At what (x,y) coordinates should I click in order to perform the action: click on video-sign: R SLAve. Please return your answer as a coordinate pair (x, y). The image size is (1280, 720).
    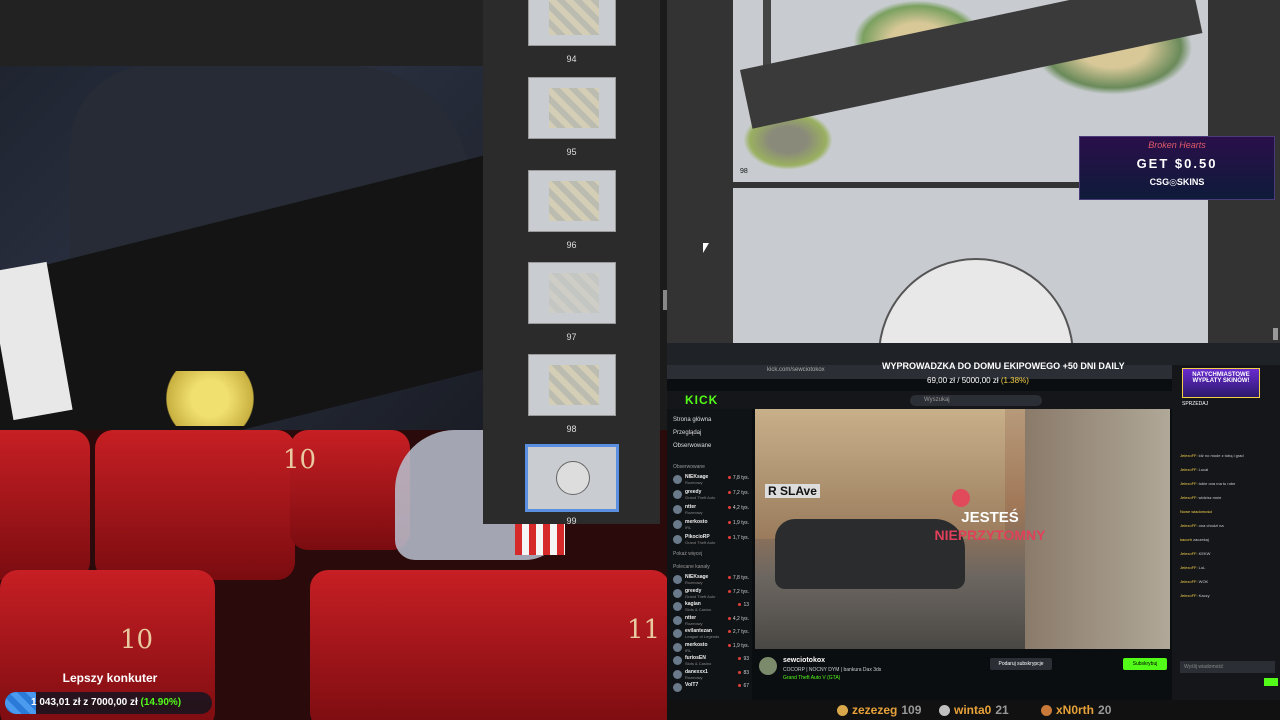
    Looking at the image, I should click on (792, 491).